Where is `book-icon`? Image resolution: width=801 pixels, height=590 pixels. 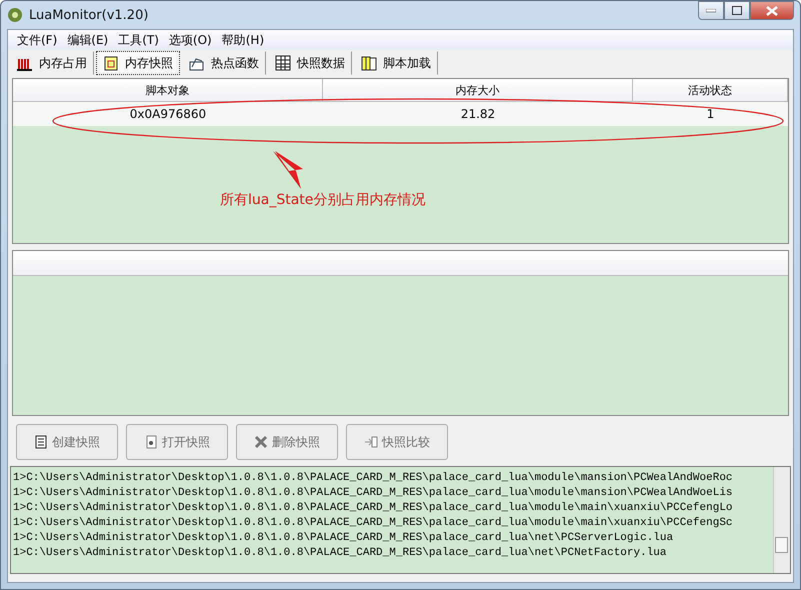 book-icon is located at coordinates (369, 63).